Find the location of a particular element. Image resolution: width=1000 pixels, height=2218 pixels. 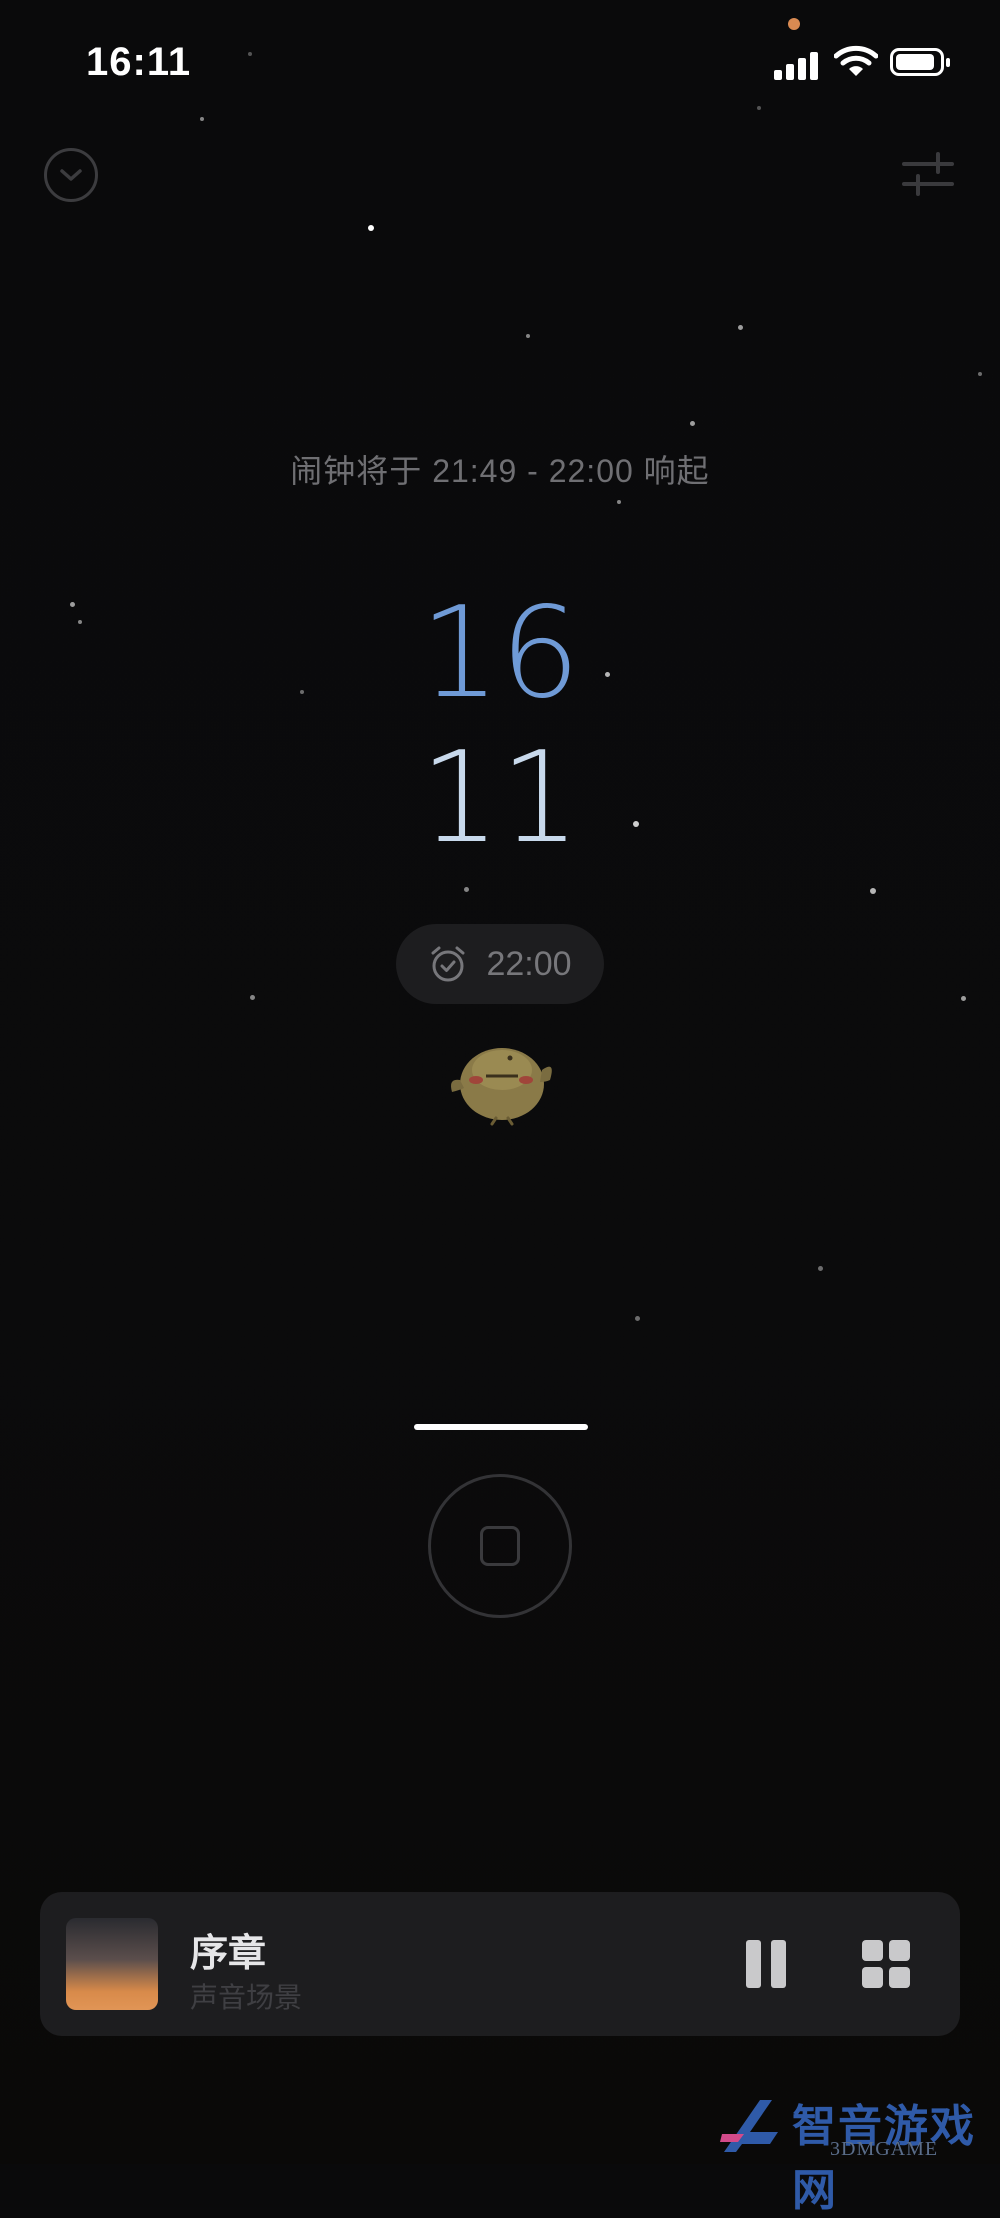

track-subtitle: 声音场景 is located at coordinates (246, 1997).